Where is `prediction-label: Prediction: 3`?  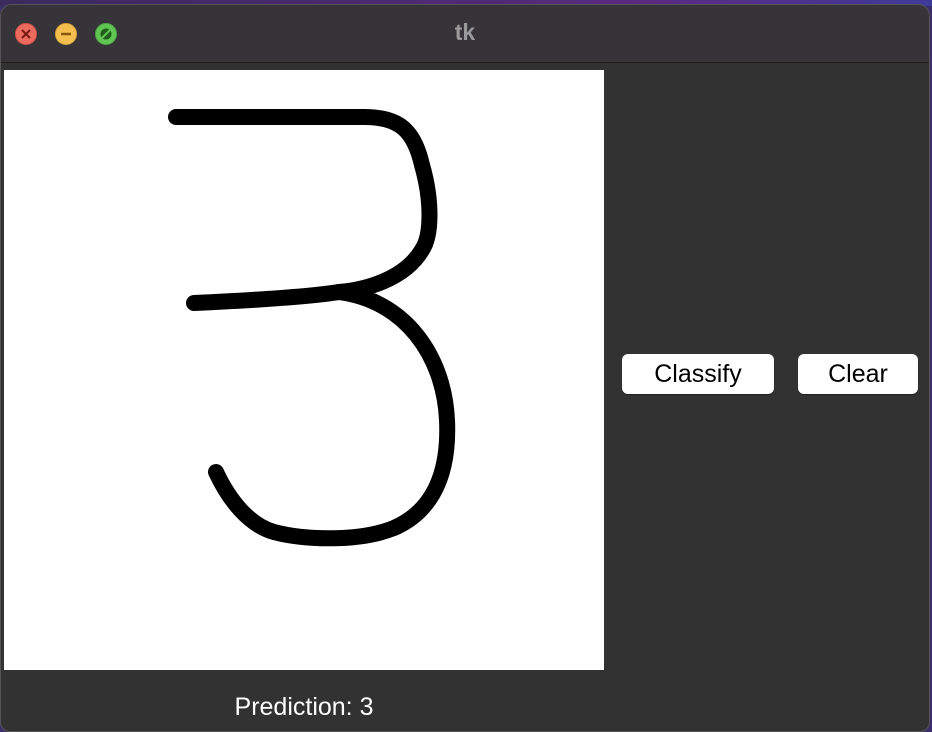 prediction-label: Prediction: 3 is located at coordinates (304, 707).